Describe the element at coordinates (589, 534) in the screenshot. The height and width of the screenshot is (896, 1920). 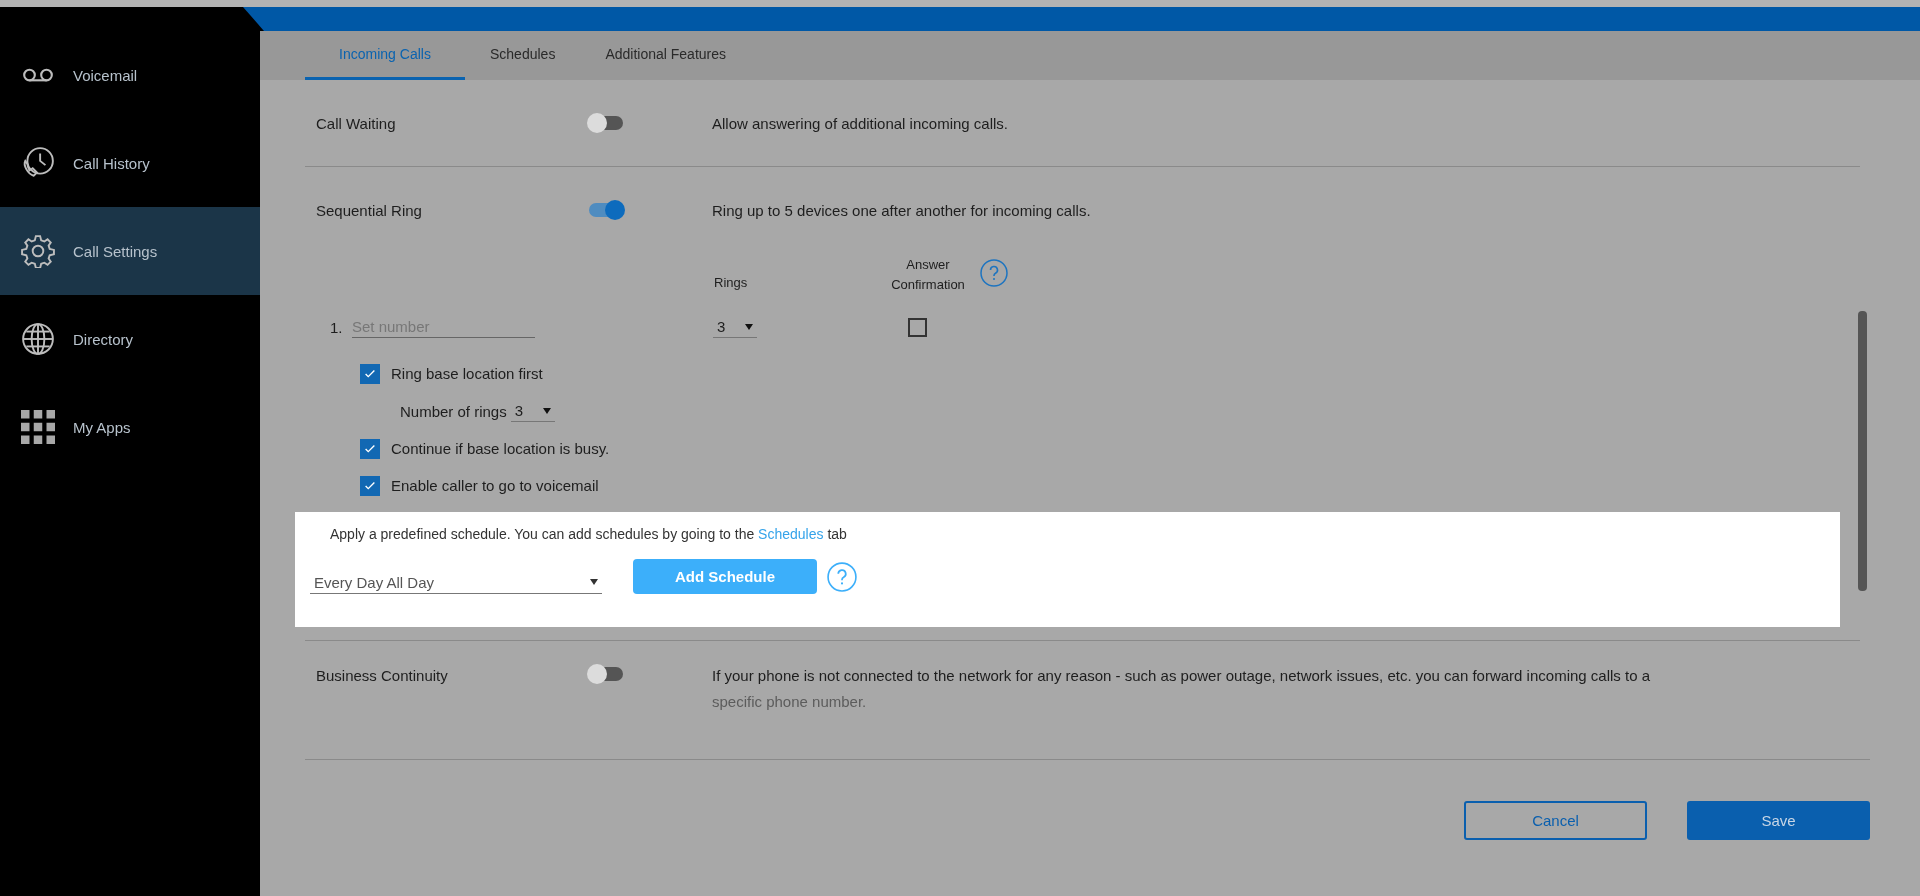
I see `schedule-hint: Apply a predefined schedule. You can add schedules by going to the Schedules tab` at that location.